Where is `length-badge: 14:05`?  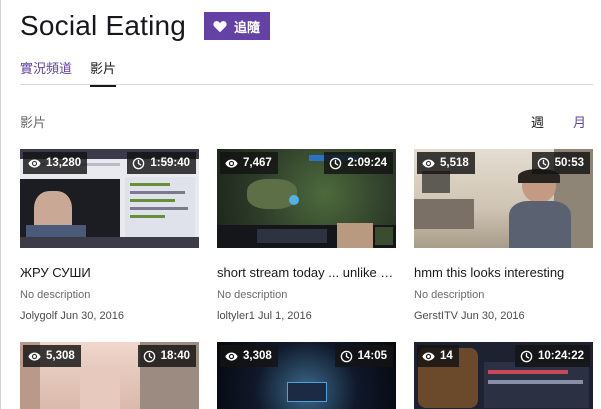 length-badge: 14:05 is located at coordinates (363, 356).